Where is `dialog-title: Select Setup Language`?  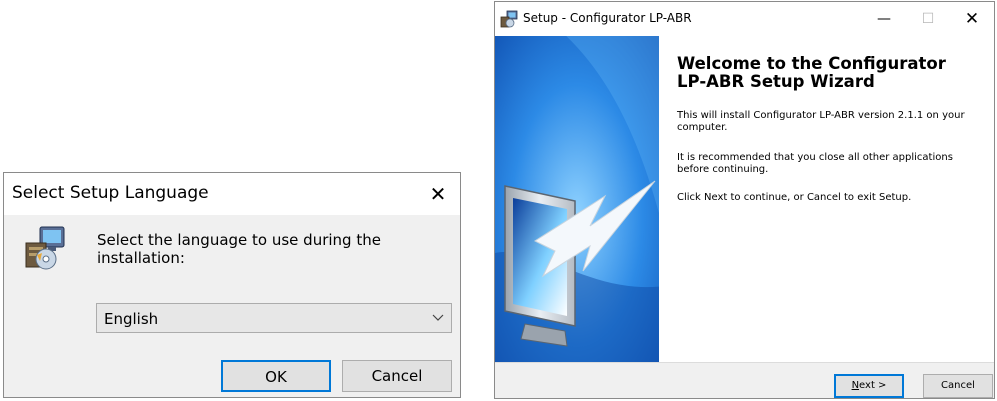
dialog-title: Select Setup Language is located at coordinates (110, 193).